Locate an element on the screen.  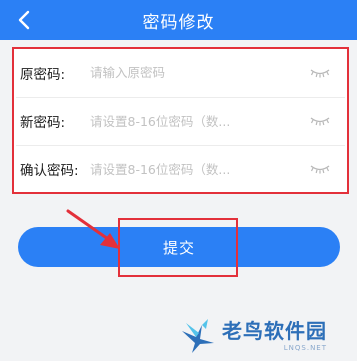
new-password-input is located at coordinates (197, 121).